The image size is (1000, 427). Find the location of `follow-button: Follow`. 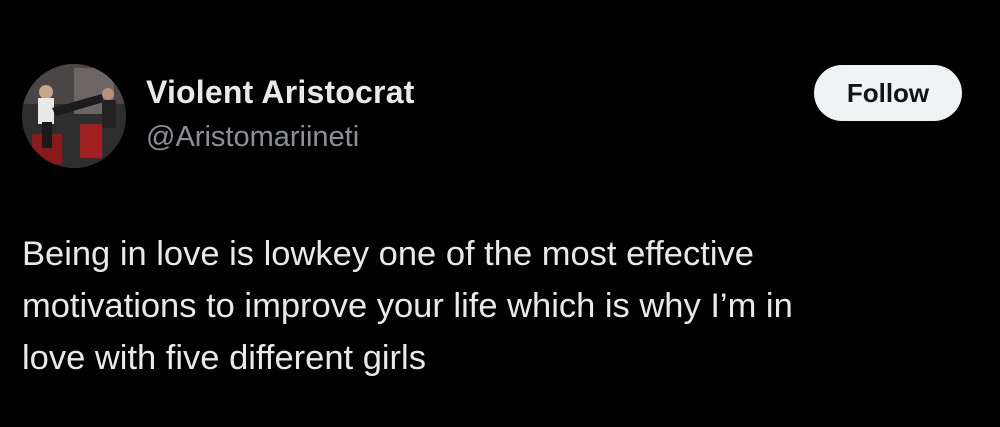

follow-button: Follow is located at coordinates (888, 93).